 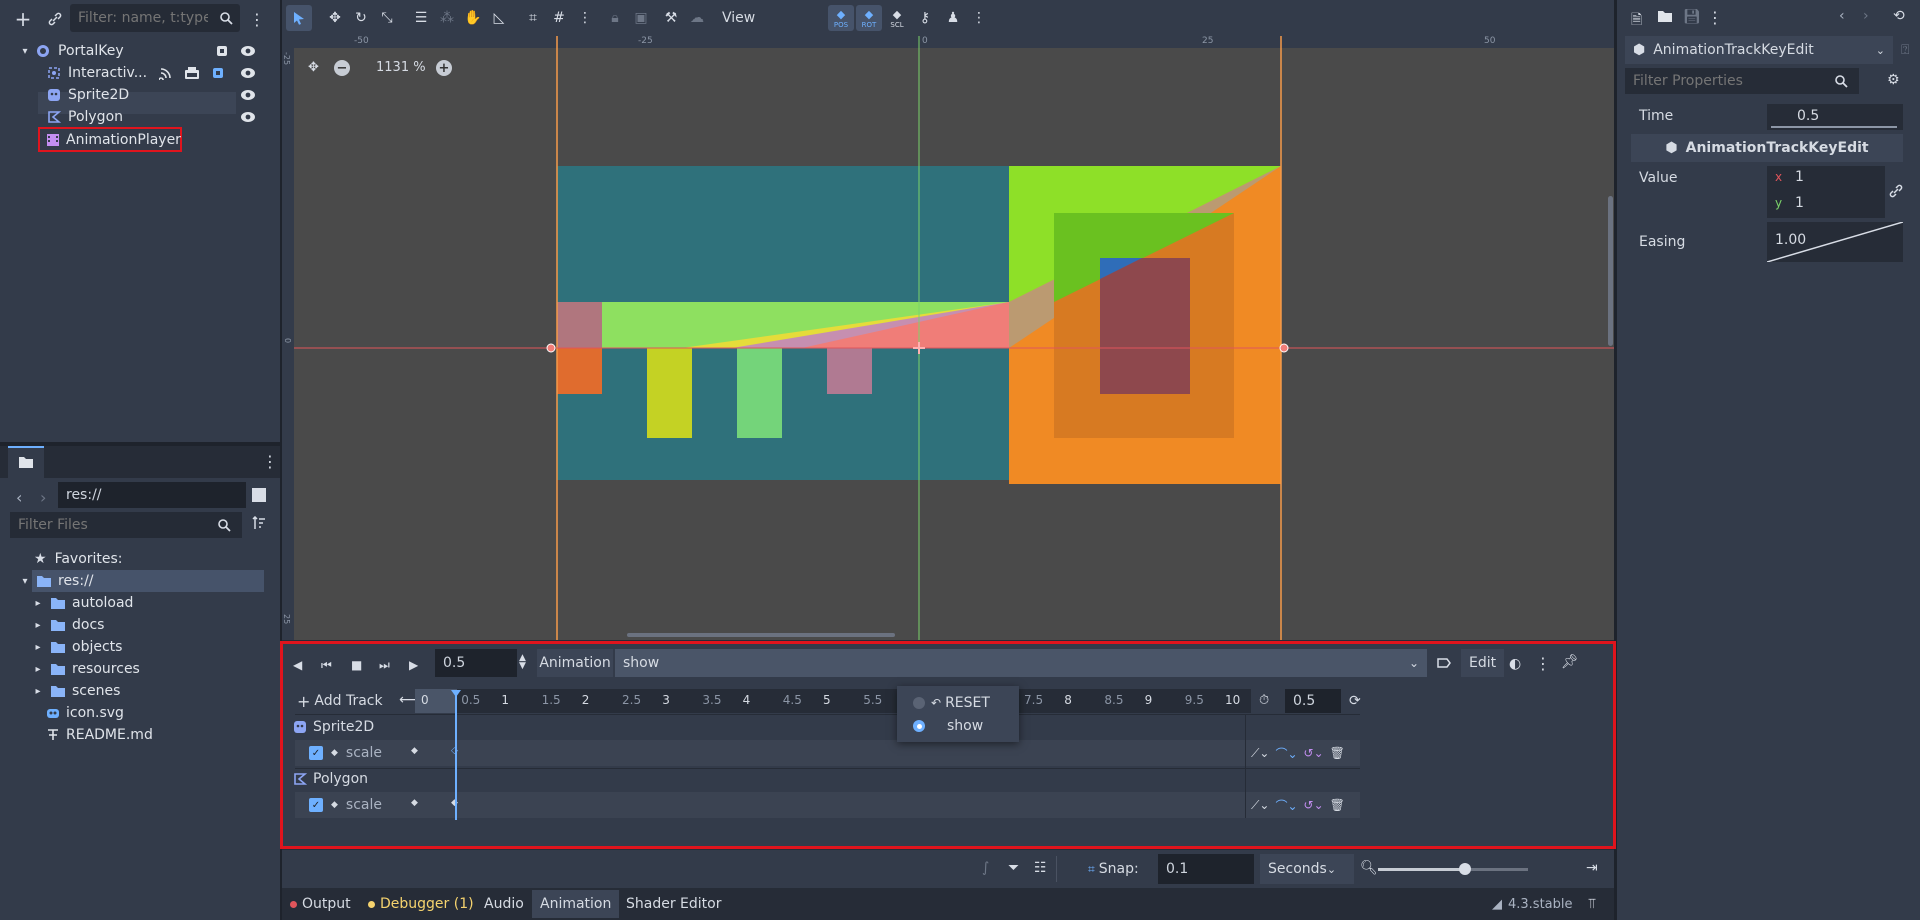 What do you see at coordinates (1730, 81) in the screenshot?
I see `filter-properties-input` at bounding box center [1730, 81].